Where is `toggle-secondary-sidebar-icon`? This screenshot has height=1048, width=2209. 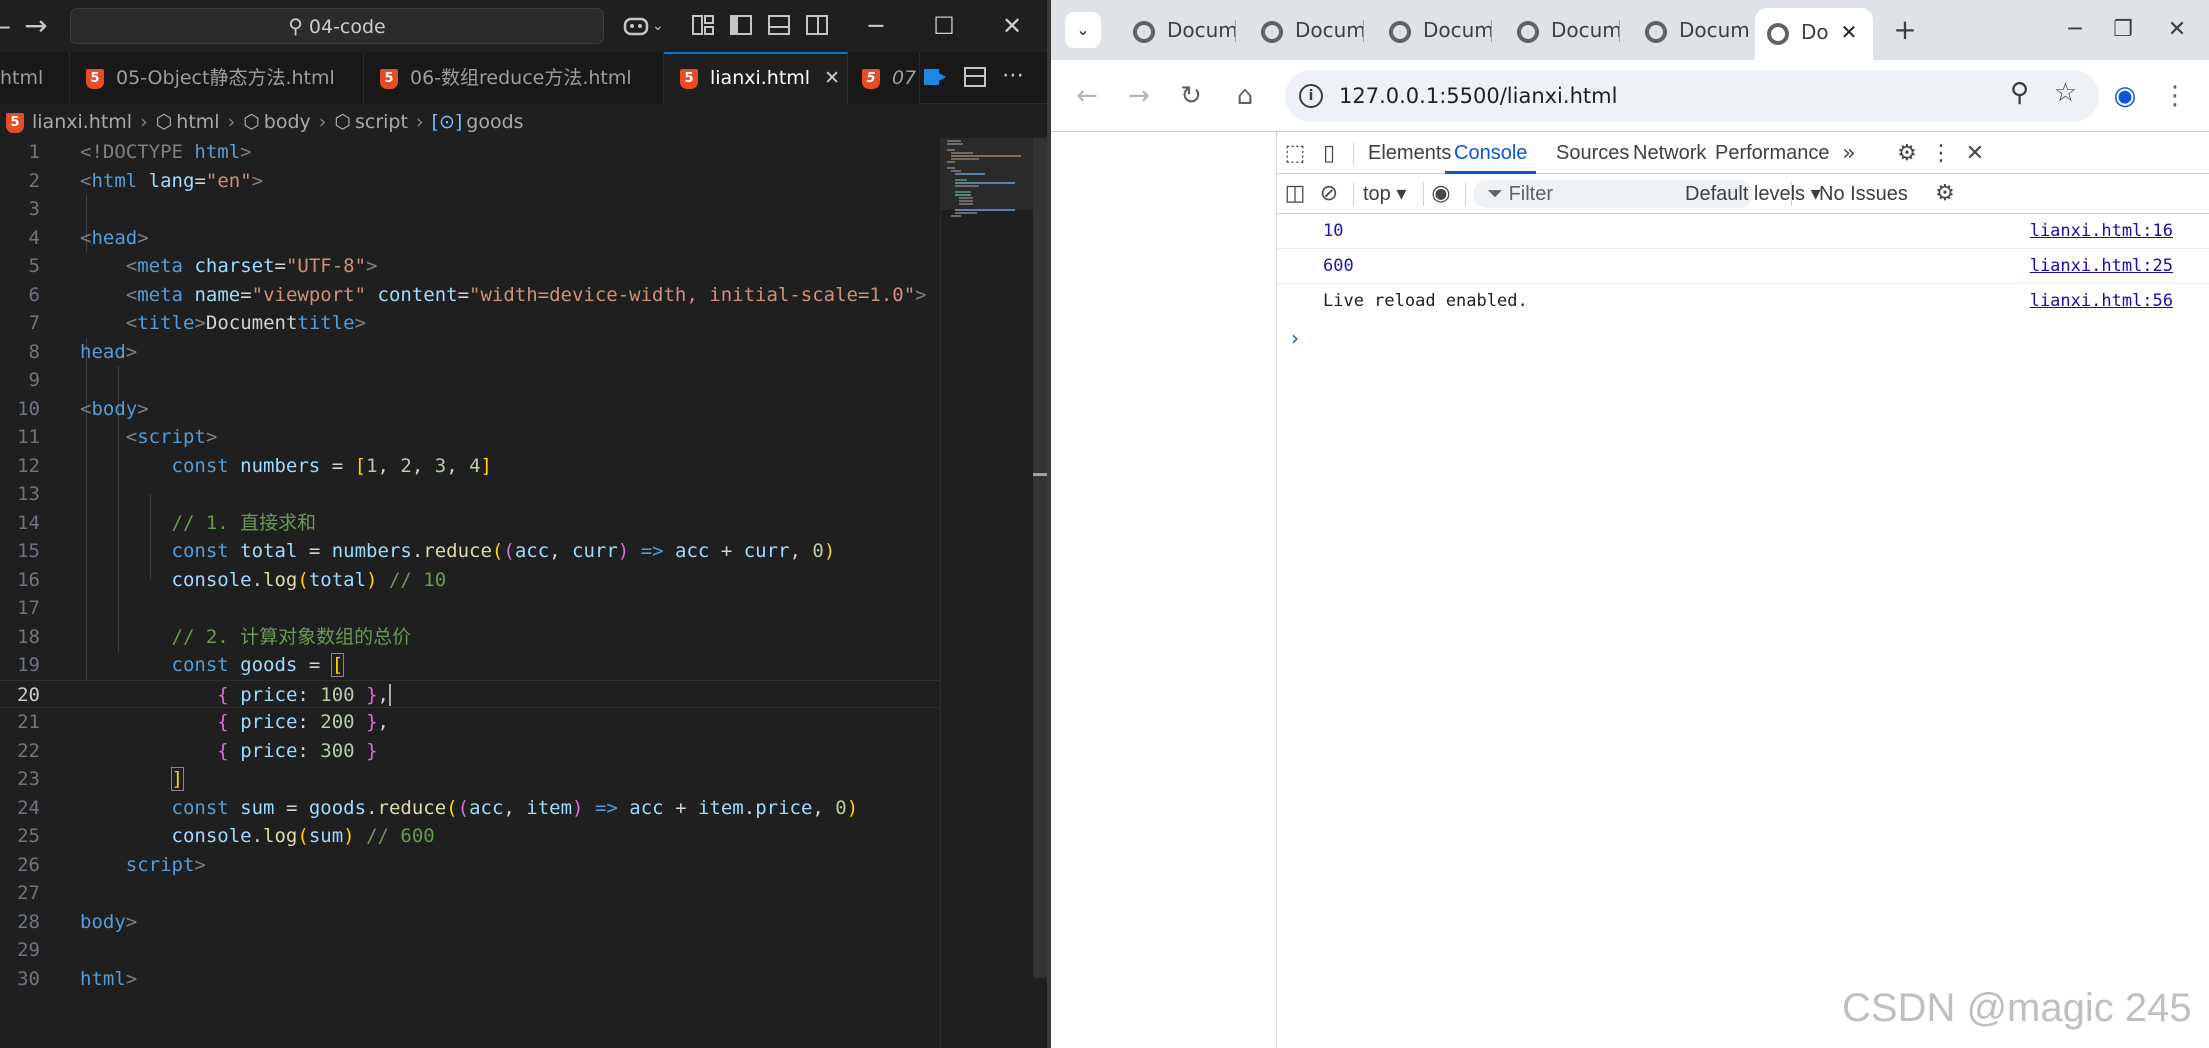
toggle-secondary-sidebar-icon is located at coordinates (818, 26).